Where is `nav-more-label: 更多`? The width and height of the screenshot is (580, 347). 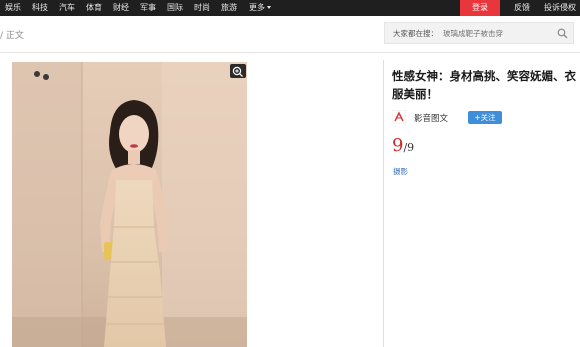 nav-more-label: 更多 is located at coordinates (257, 7).